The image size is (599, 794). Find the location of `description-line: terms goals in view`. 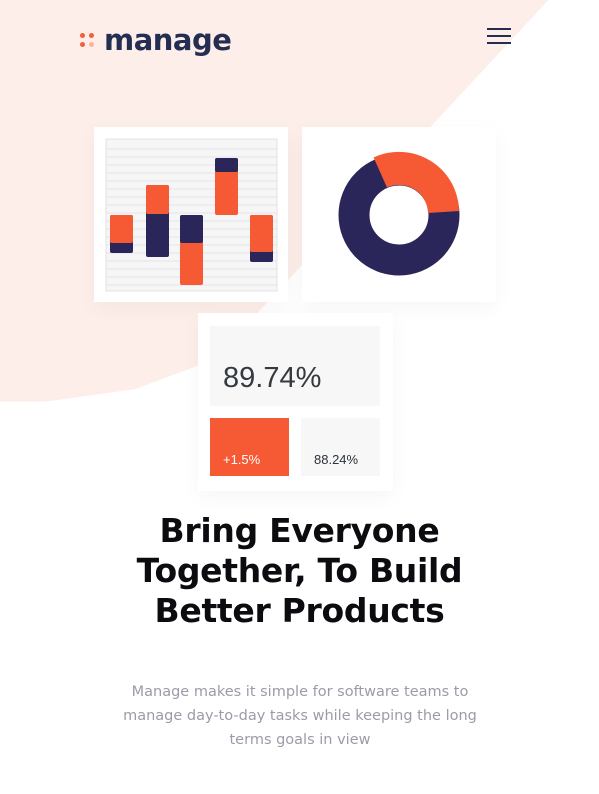

description-line: terms goals in view is located at coordinates (300, 740).